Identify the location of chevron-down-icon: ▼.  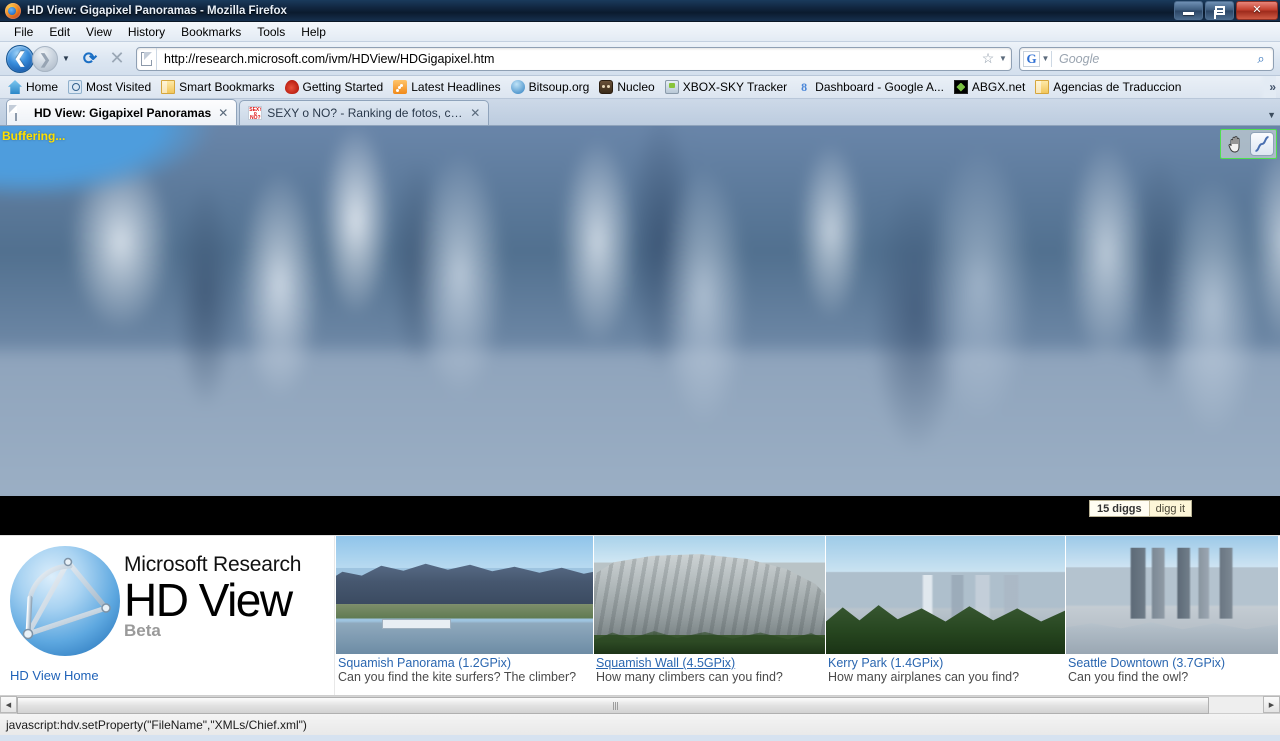
(66, 58).